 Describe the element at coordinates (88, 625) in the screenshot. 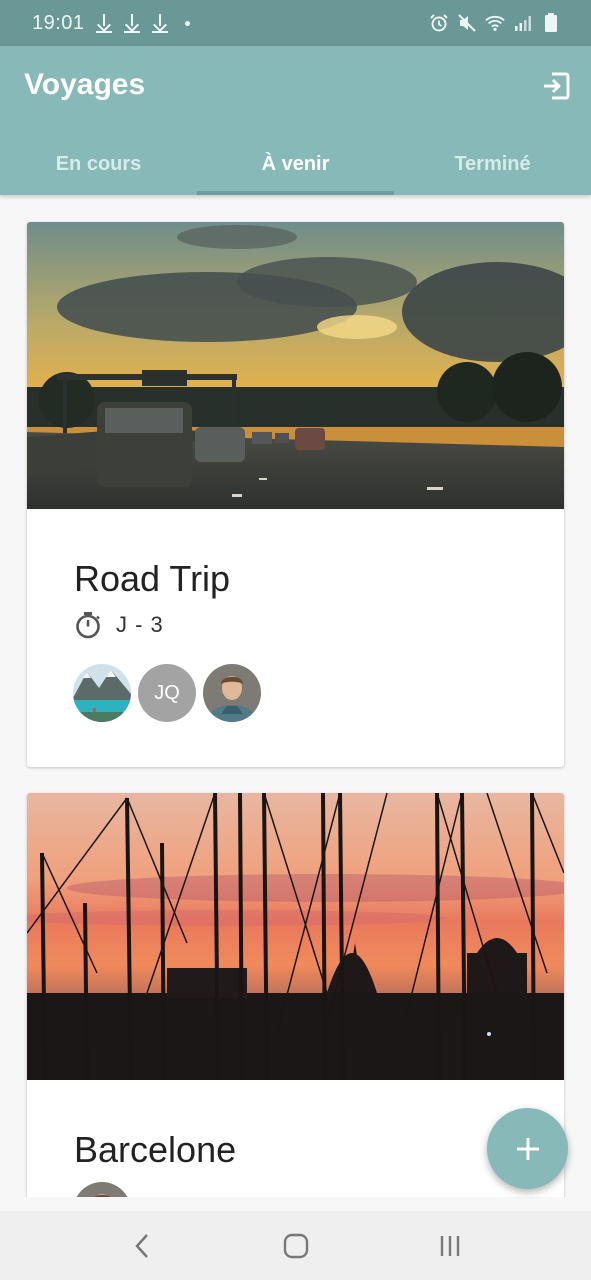

I see `timer-icon` at that location.